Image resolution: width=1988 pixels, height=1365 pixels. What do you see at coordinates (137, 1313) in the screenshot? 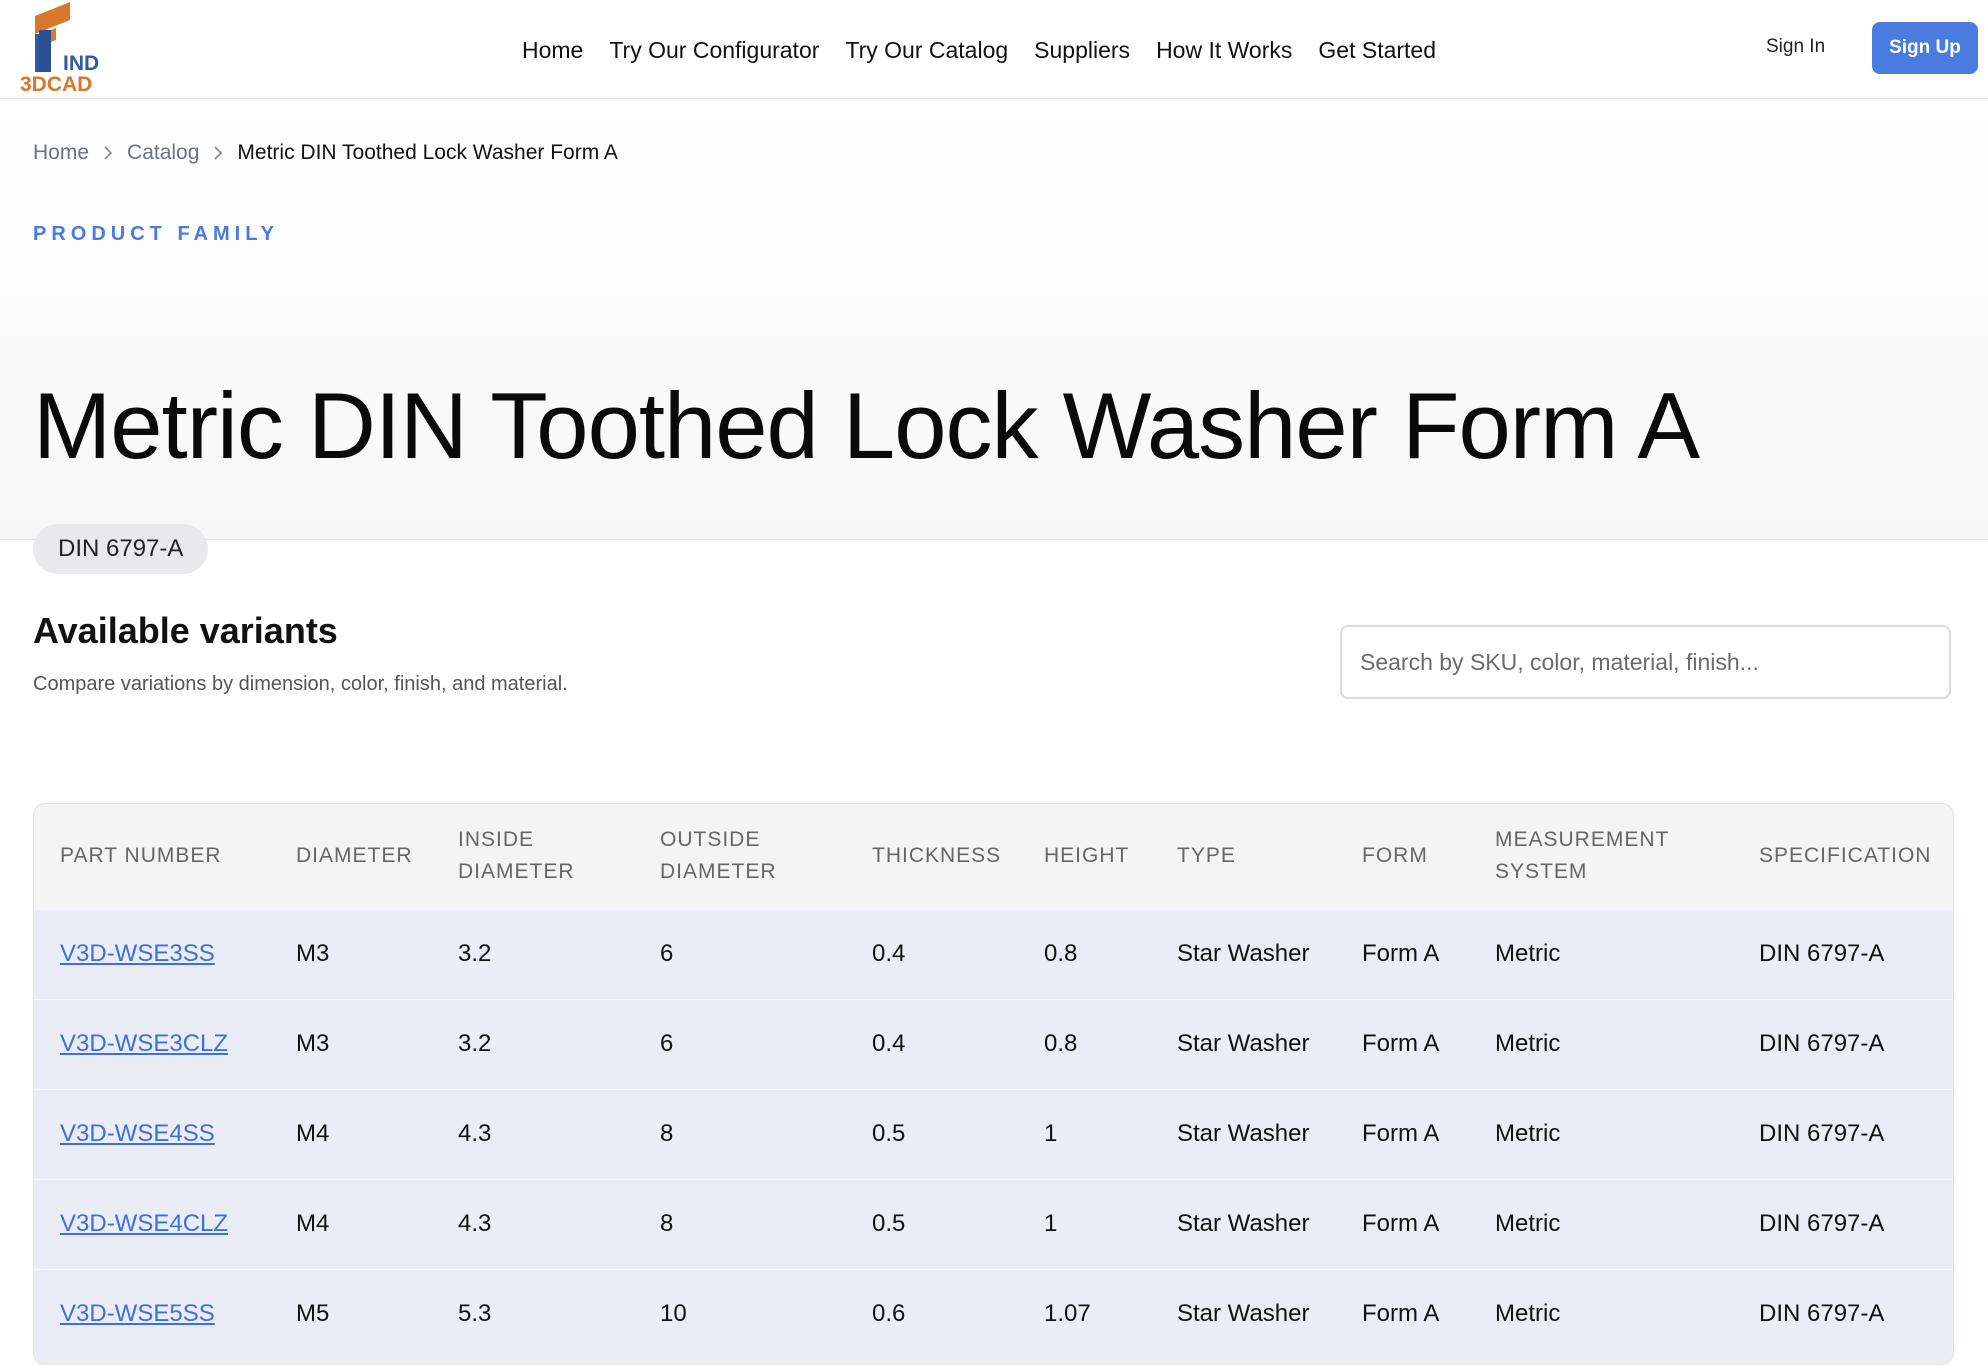
I see `part-number-link: V3D-WSE5SS` at bounding box center [137, 1313].